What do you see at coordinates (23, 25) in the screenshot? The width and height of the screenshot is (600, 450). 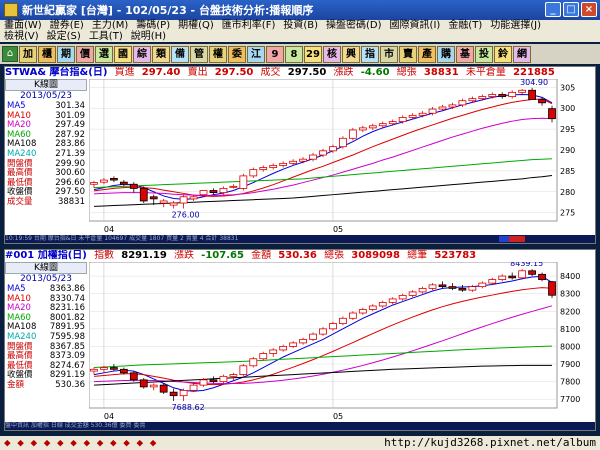 I see `menu-item-0: 畫面(W)` at bounding box center [23, 25].